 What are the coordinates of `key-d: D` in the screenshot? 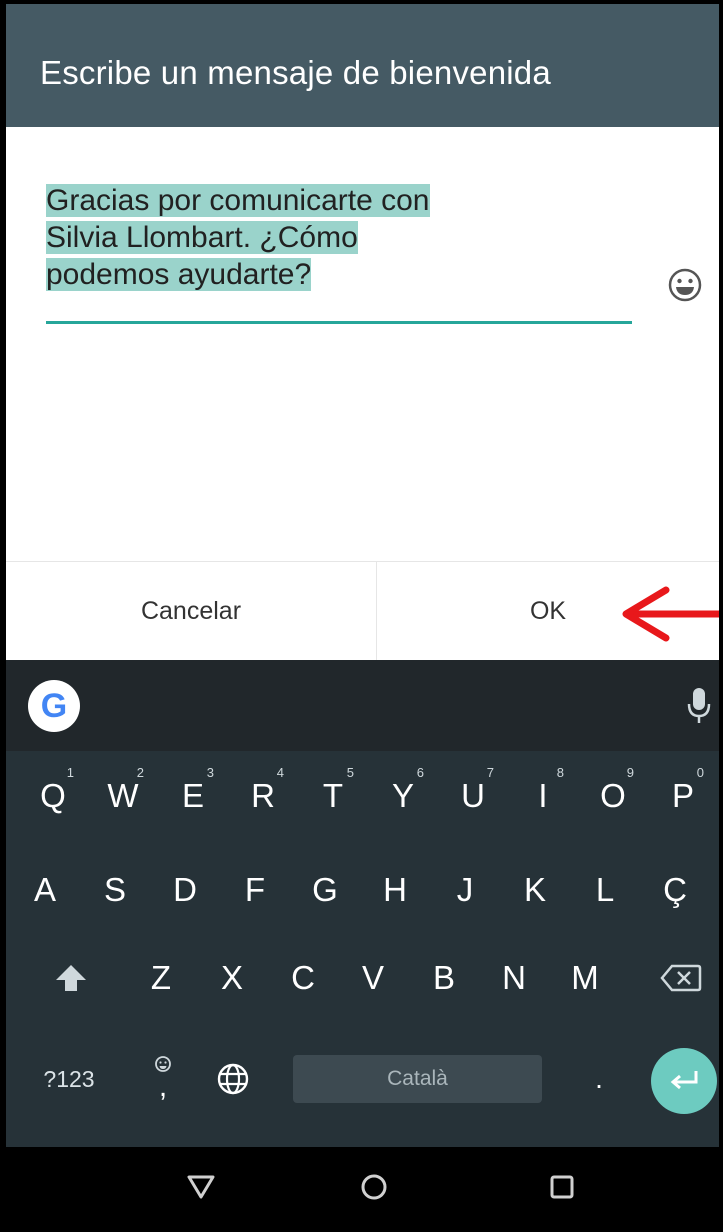 It's located at (185, 890).